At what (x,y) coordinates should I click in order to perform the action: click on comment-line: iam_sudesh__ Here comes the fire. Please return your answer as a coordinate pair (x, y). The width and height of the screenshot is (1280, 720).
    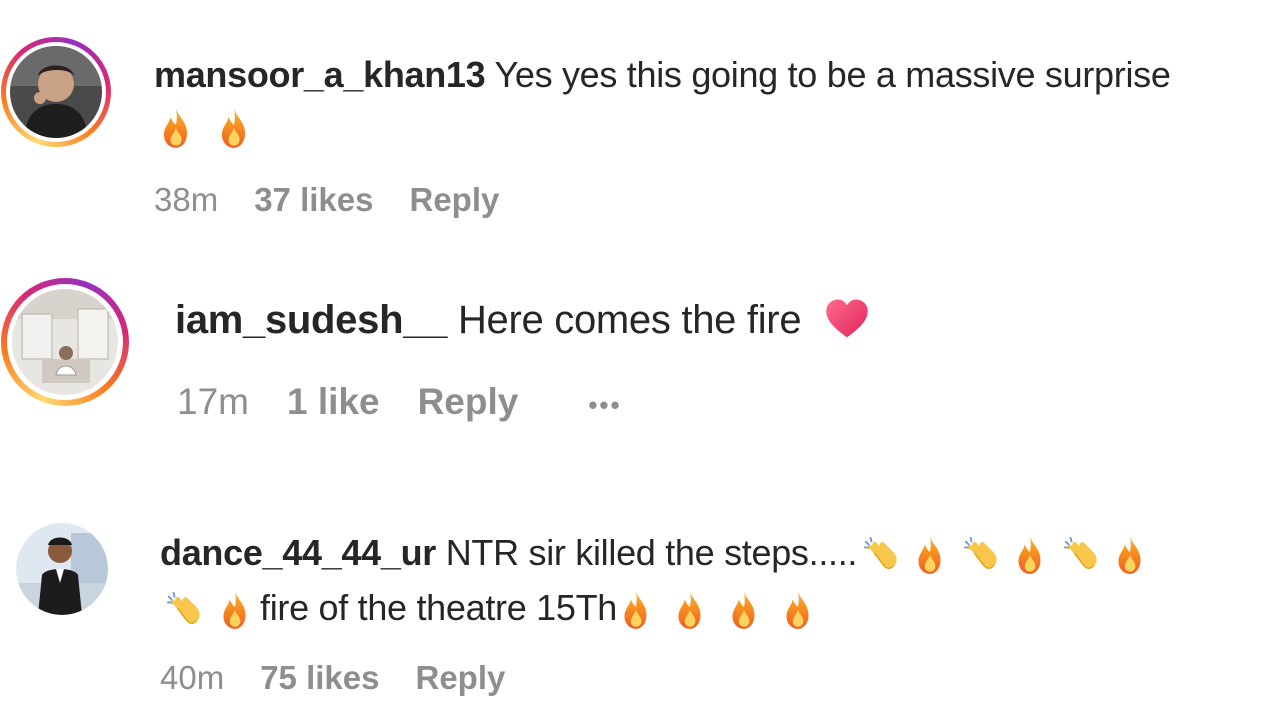
    Looking at the image, I should click on (525, 320).